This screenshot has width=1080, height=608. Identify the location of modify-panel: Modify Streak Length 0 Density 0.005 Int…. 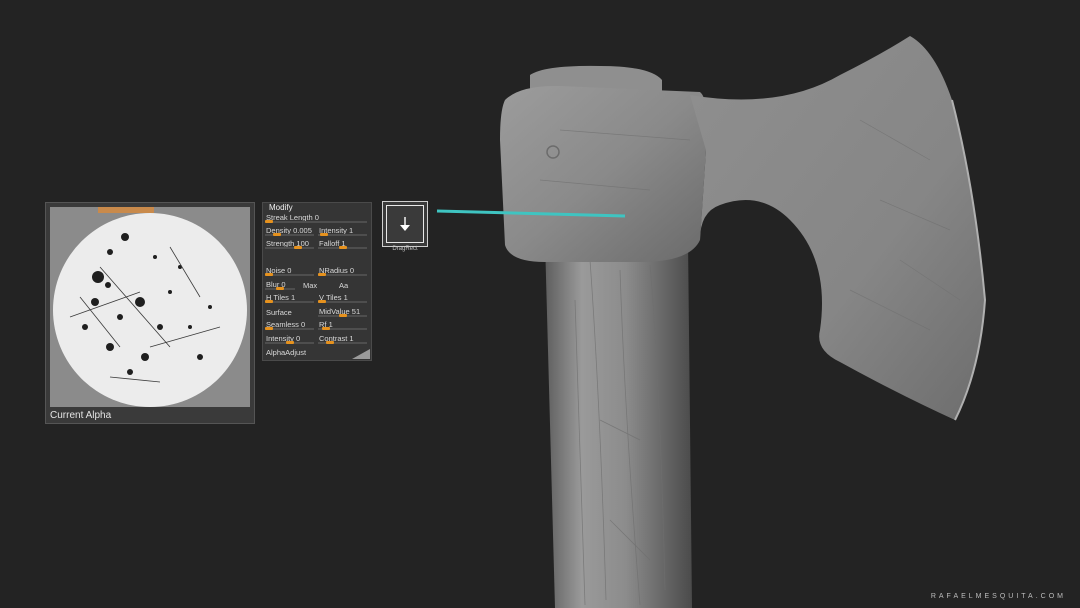
(317, 281).